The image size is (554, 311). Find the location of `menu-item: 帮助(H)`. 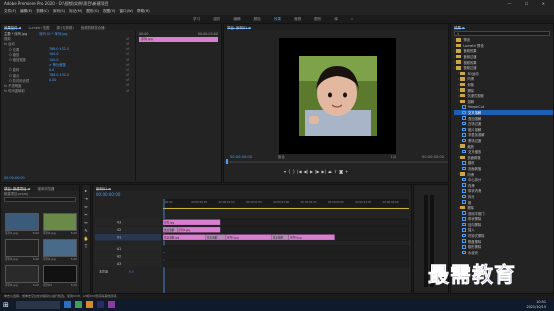

menu-item: 帮助(H) is located at coordinates (143, 11).